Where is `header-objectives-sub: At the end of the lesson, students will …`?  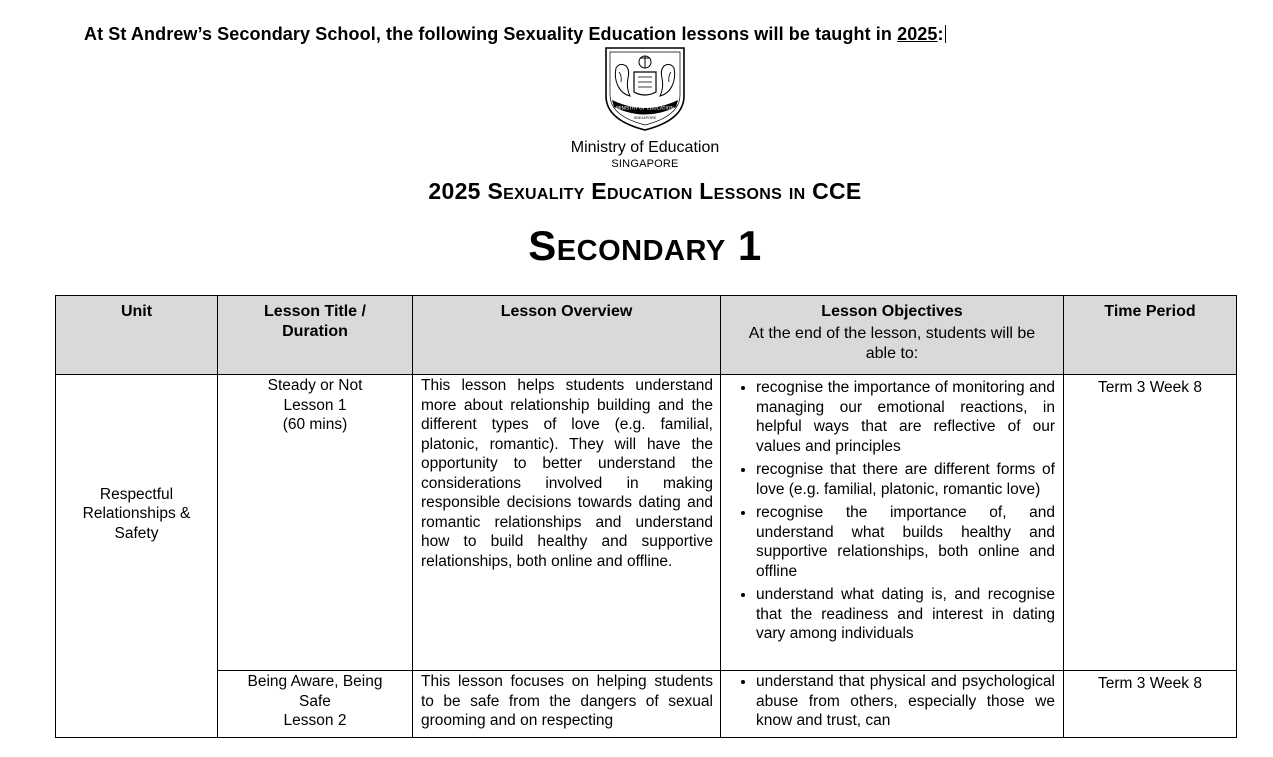
header-objectives-sub: At the end of the lesson, students will … is located at coordinates (892, 343).